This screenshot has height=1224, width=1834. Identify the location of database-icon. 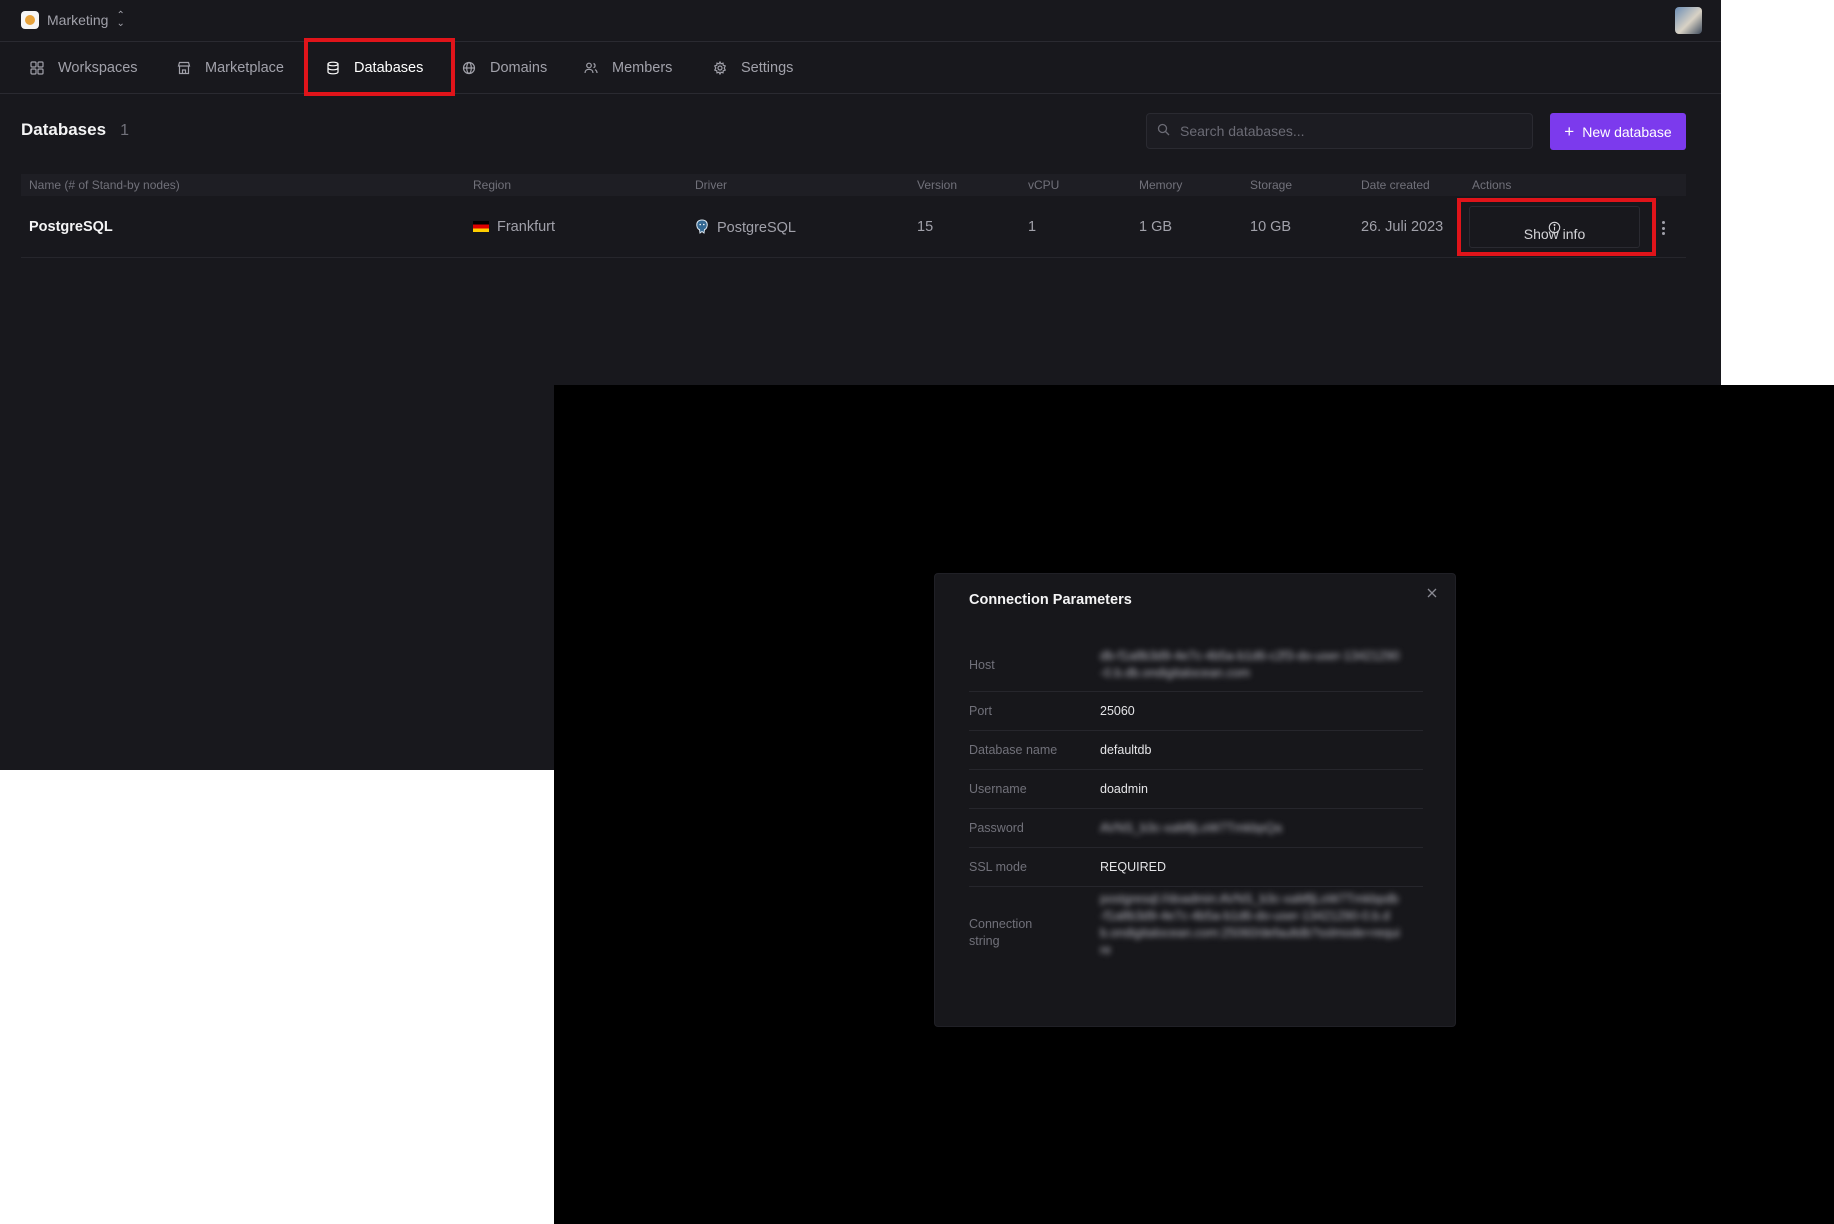
(333, 68).